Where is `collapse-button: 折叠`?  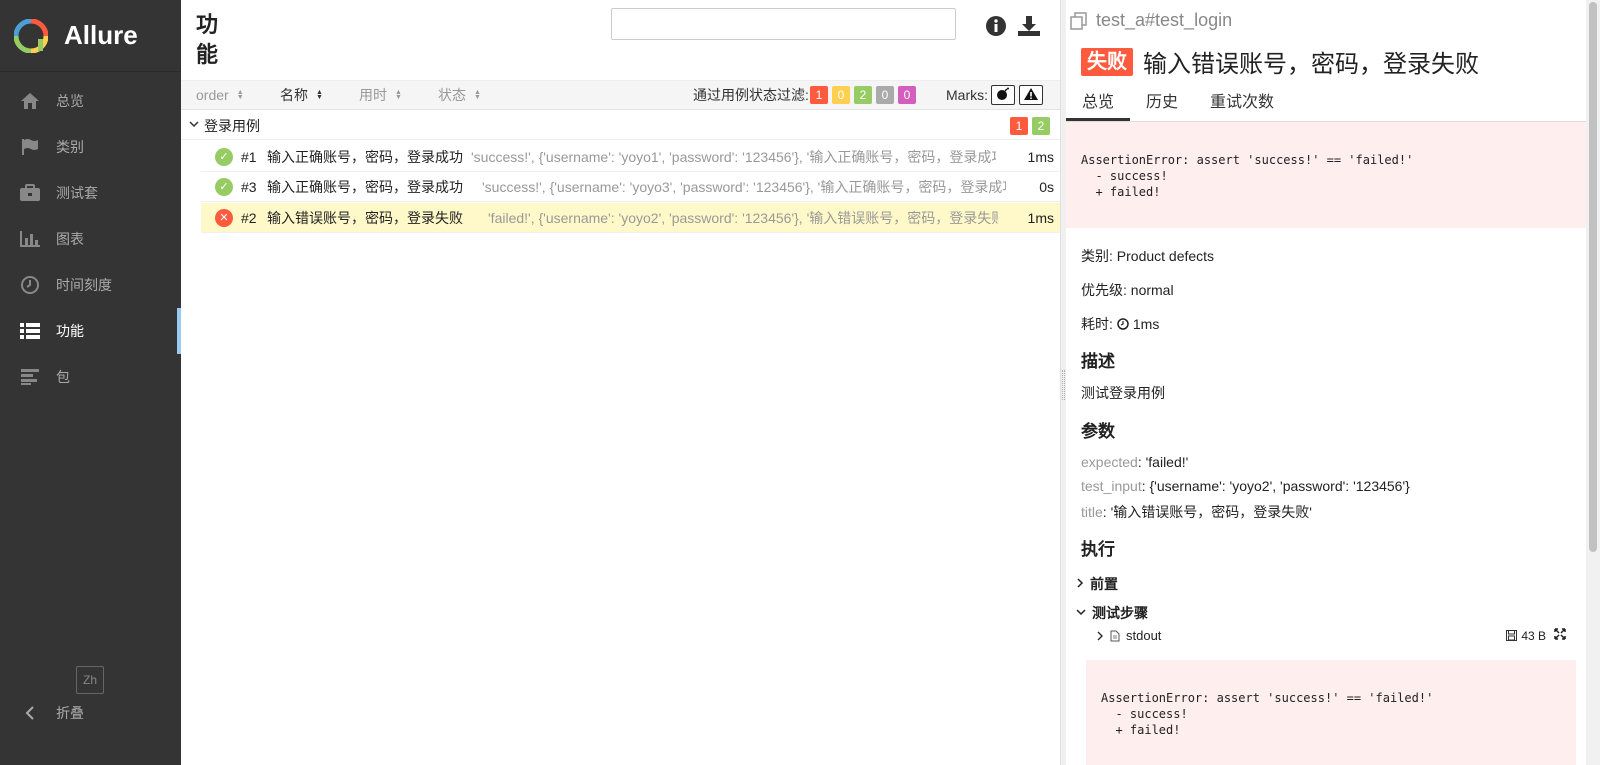
collapse-button: 折叠 is located at coordinates (51, 713).